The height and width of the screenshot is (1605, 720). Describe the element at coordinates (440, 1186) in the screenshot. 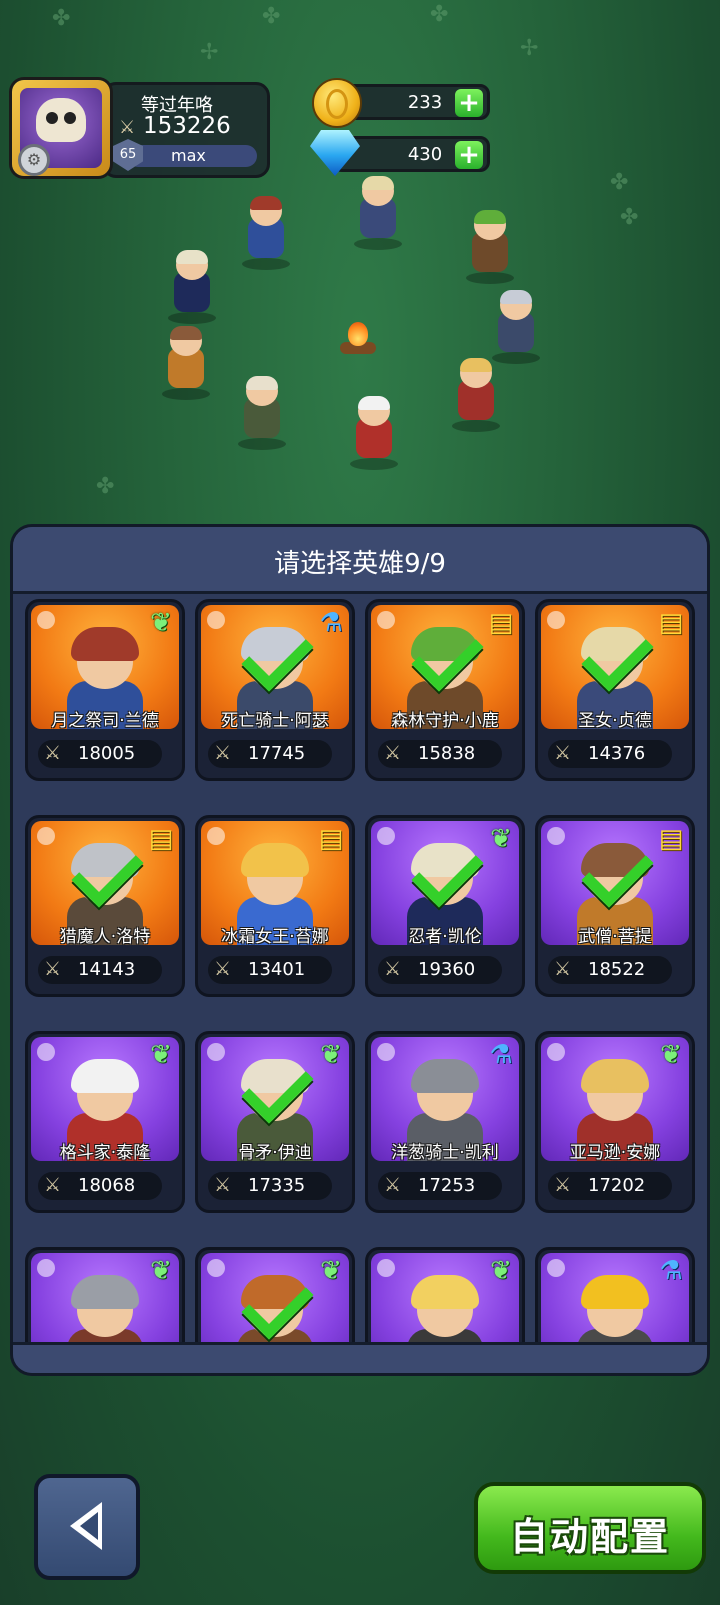

I see `hero-power-row: ⚔ 17253` at that location.